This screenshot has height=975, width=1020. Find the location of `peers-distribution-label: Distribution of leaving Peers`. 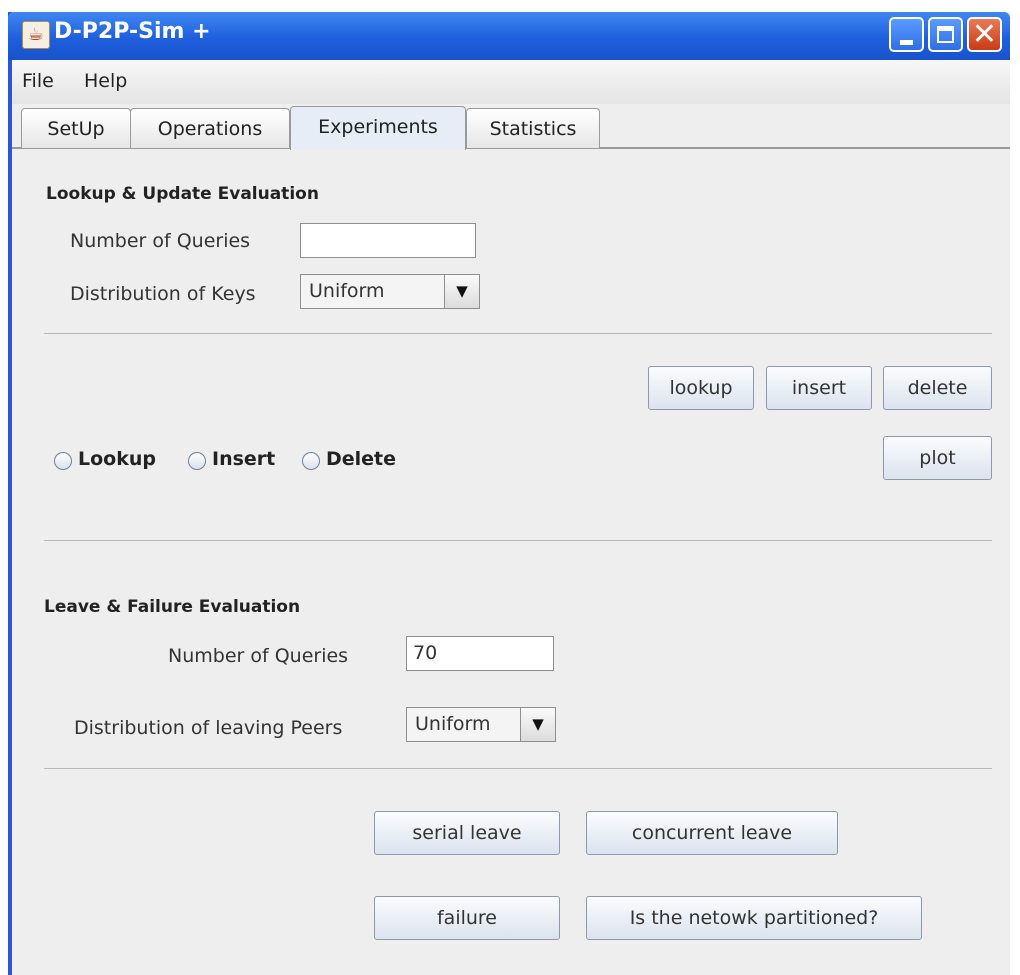

peers-distribution-label: Distribution of leaving Peers is located at coordinates (208, 728).